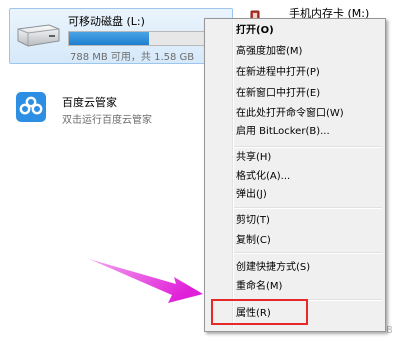 This screenshot has width=399, height=345. Describe the element at coordinates (146, 281) in the screenshot. I see `pointer-arrow` at that location.